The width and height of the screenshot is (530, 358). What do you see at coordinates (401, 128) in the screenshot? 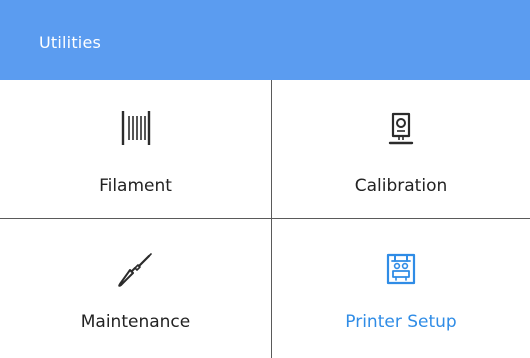
I see `calibration-printer-icon` at bounding box center [401, 128].